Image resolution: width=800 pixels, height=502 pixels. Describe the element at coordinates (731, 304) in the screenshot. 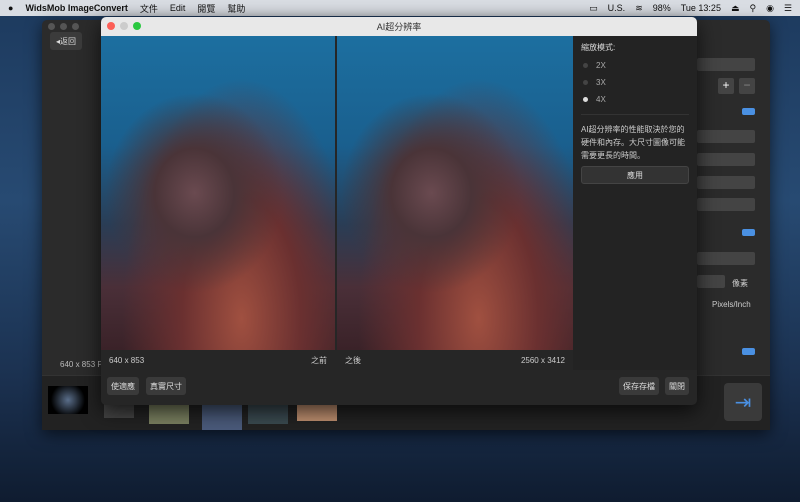

I see `unit-ppi: Pixels/Inch` at that location.